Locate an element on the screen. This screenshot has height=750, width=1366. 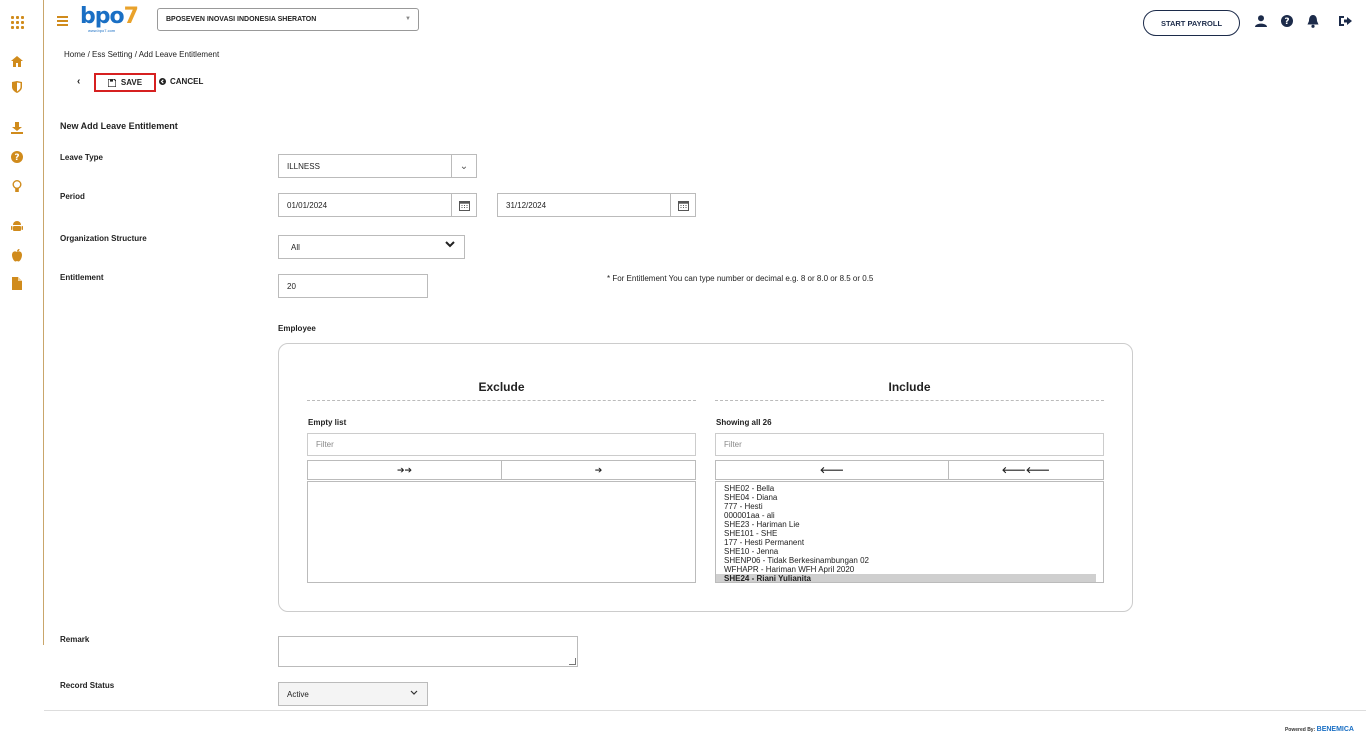
document-icon is located at coordinates (17, 283).